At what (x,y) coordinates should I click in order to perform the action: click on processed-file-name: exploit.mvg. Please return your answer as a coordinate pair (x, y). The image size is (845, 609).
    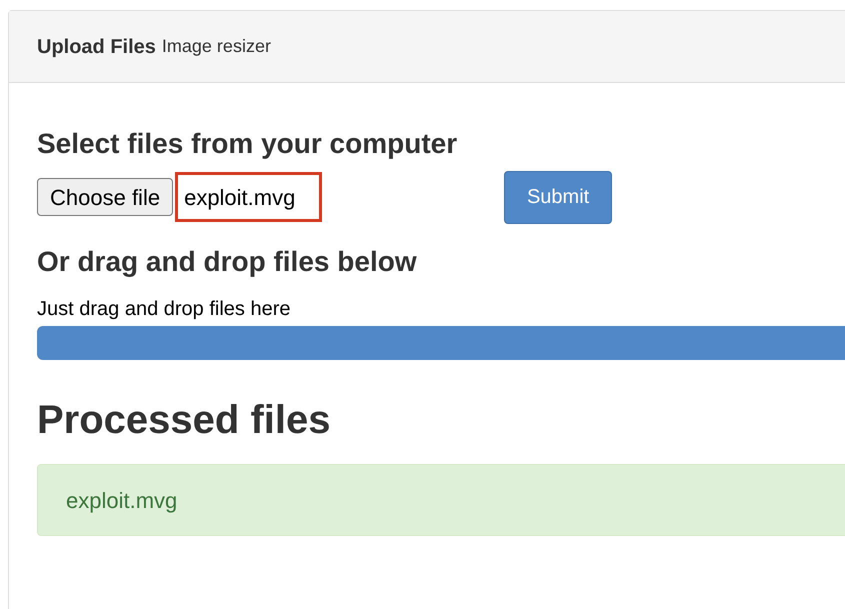
    Looking at the image, I should click on (122, 500).